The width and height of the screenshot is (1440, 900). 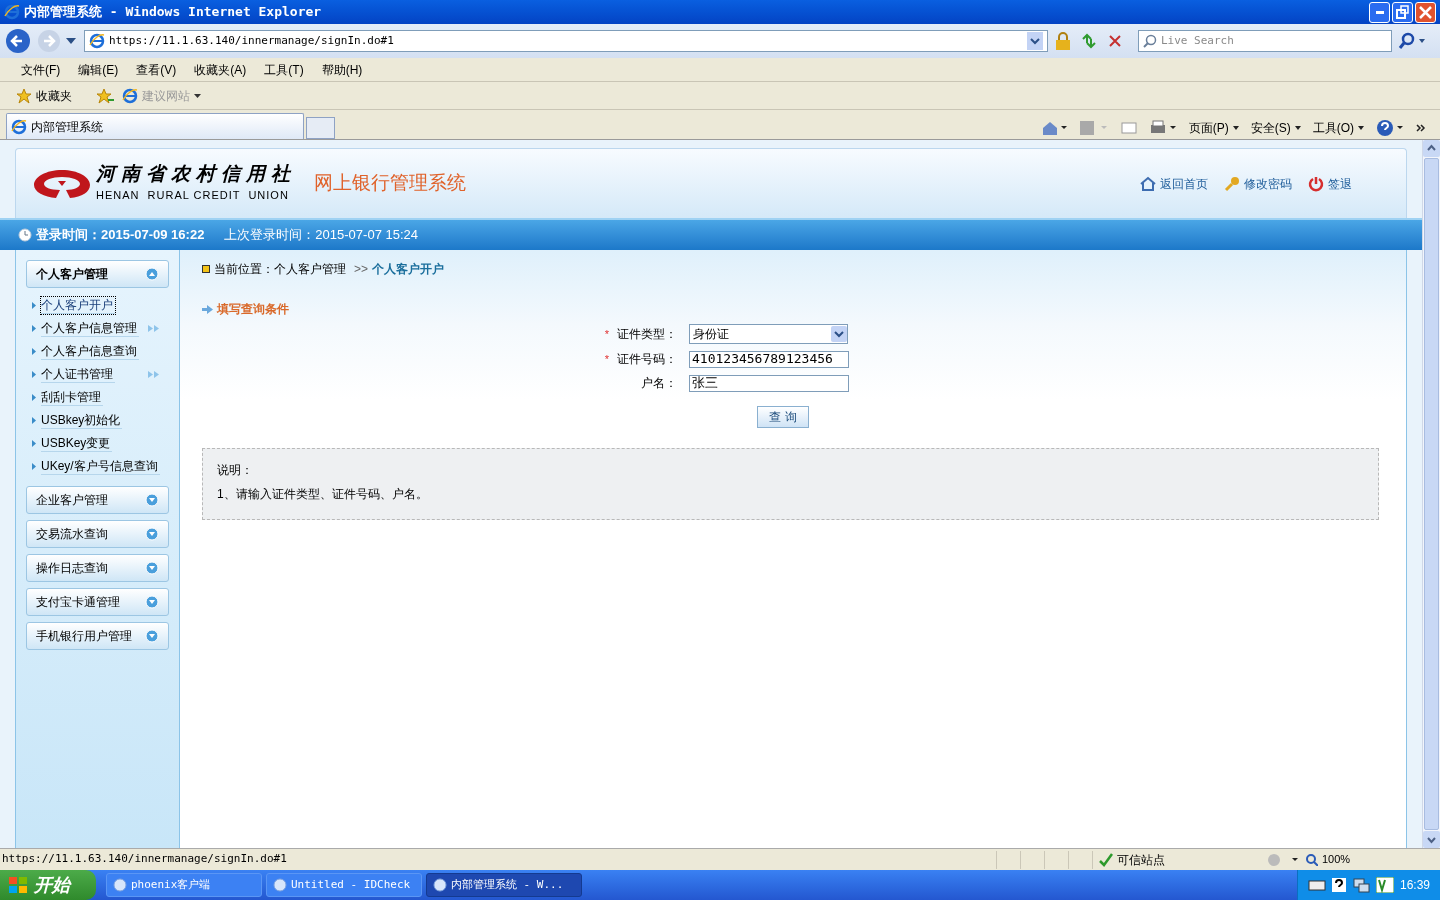 What do you see at coordinates (82, 420) in the screenshot?
I see `sidebar-item: USBkey初始化` at bounding box center [82, 420].